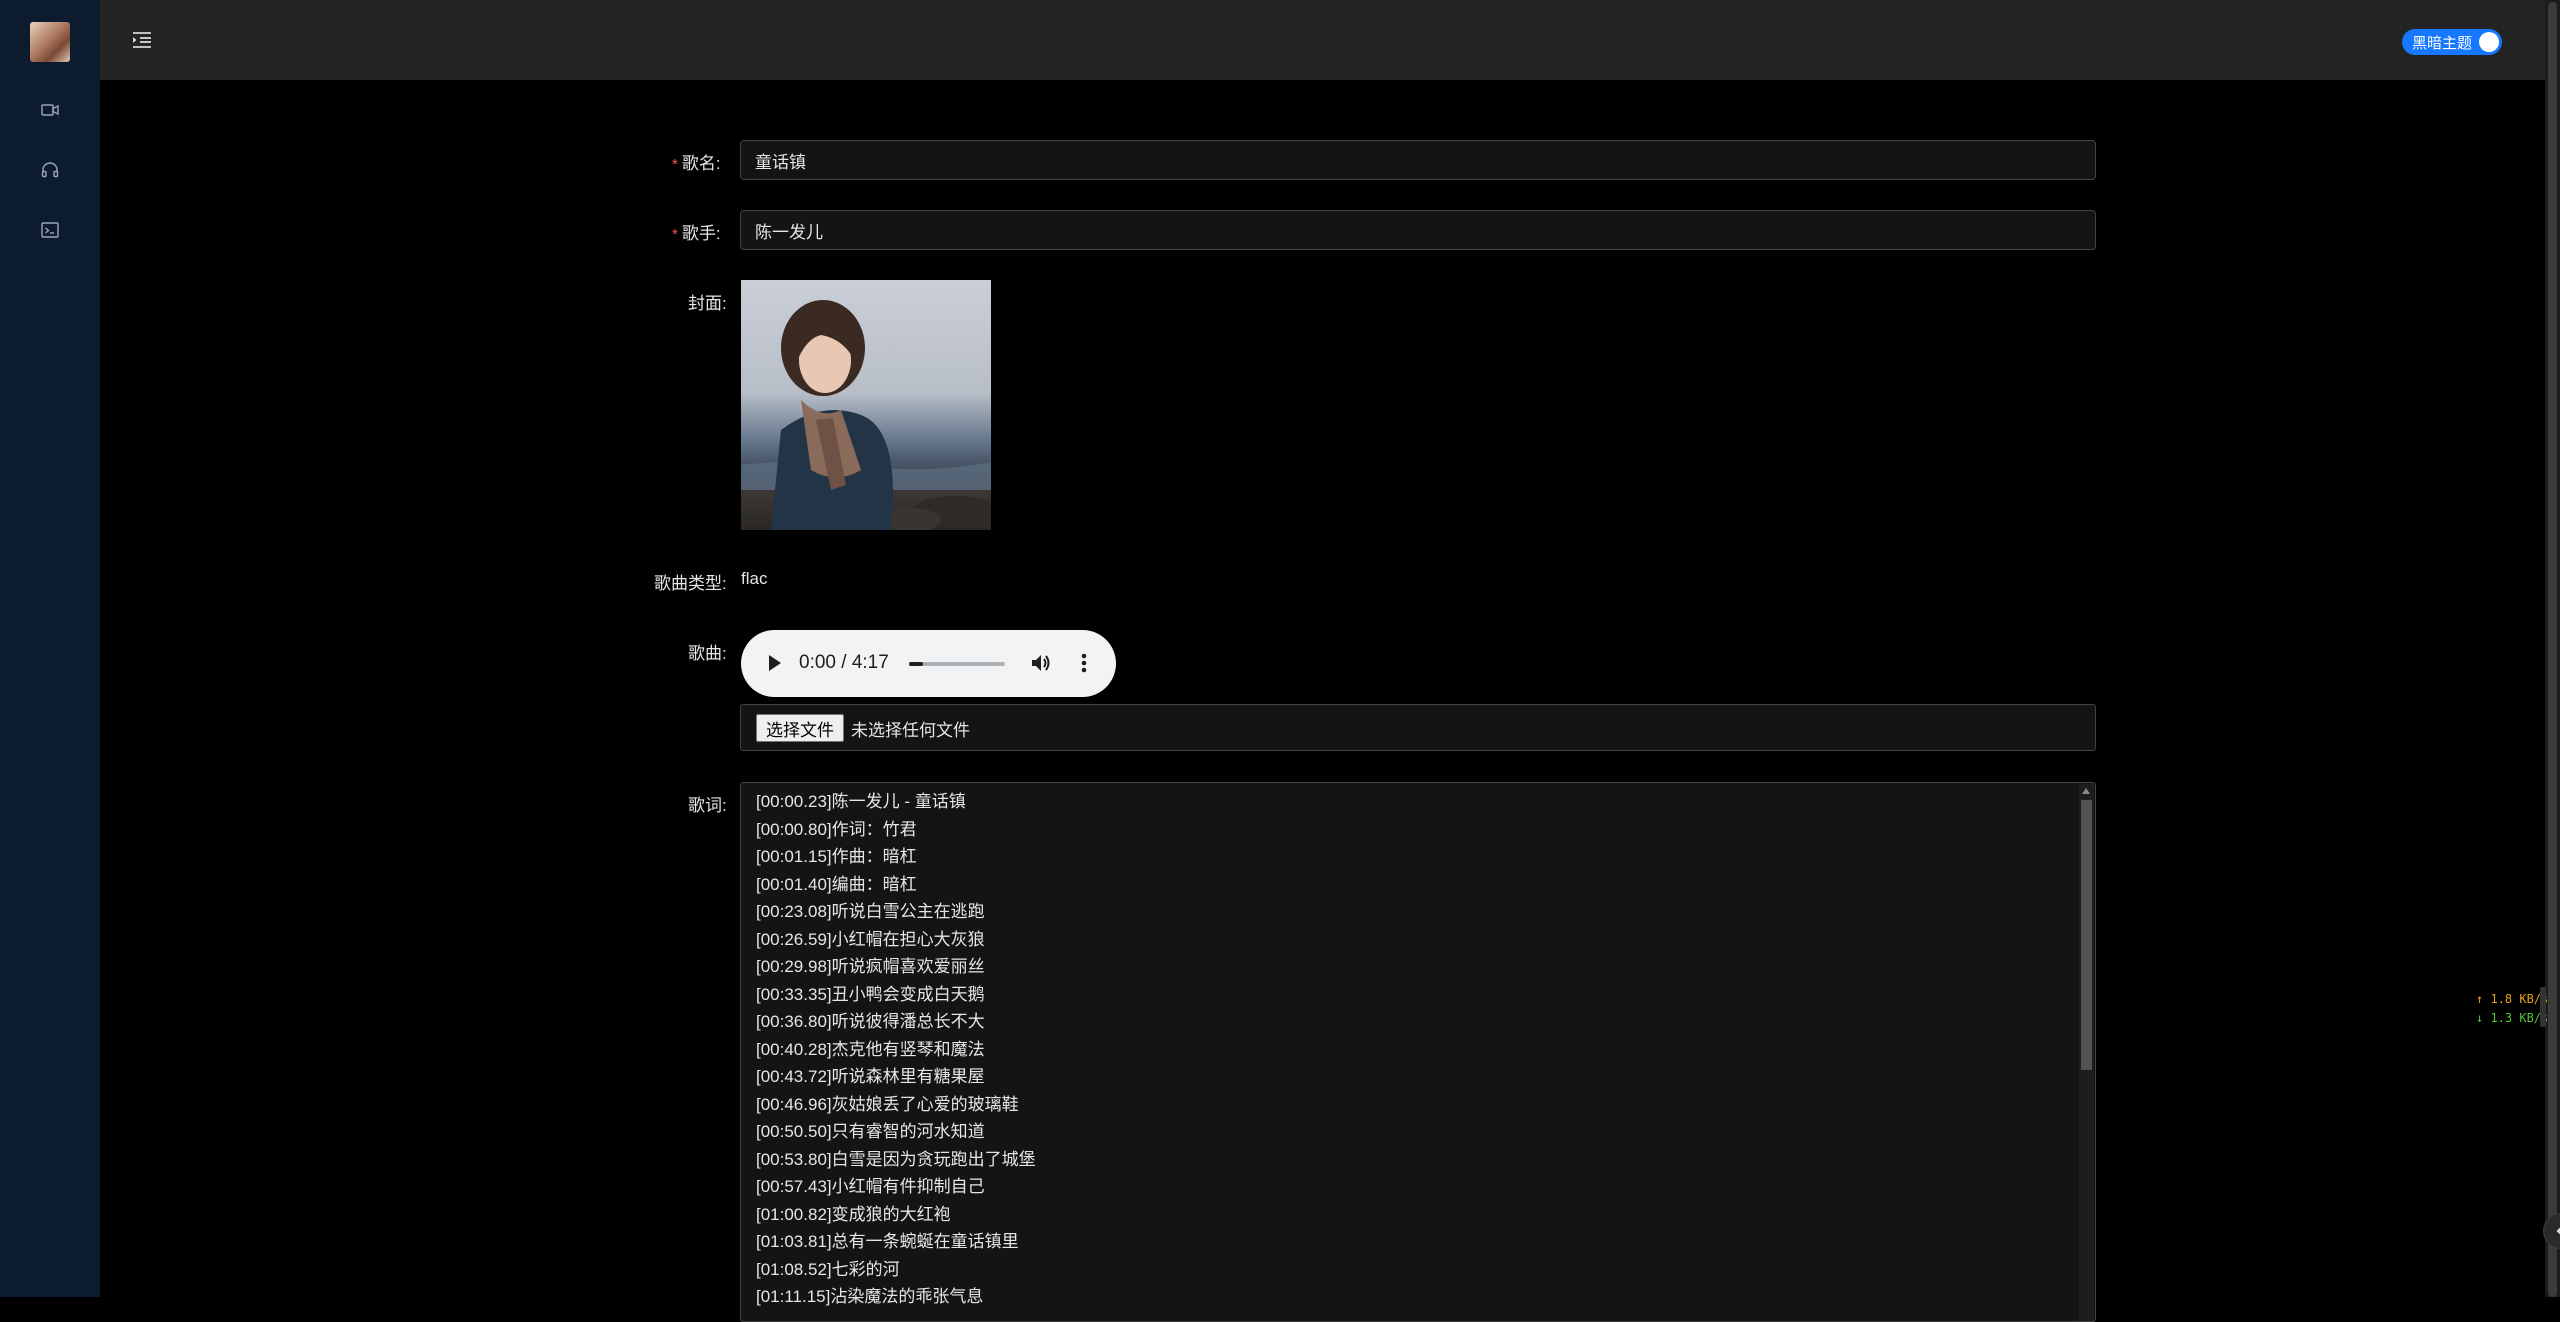 The width and height of the screenshot is (2560, 1322). Describe the element at coordinates (870, 1021) in the screenshot. I see `lyric-line: [00:36.80]听说彼得潘总长不大` at that location.